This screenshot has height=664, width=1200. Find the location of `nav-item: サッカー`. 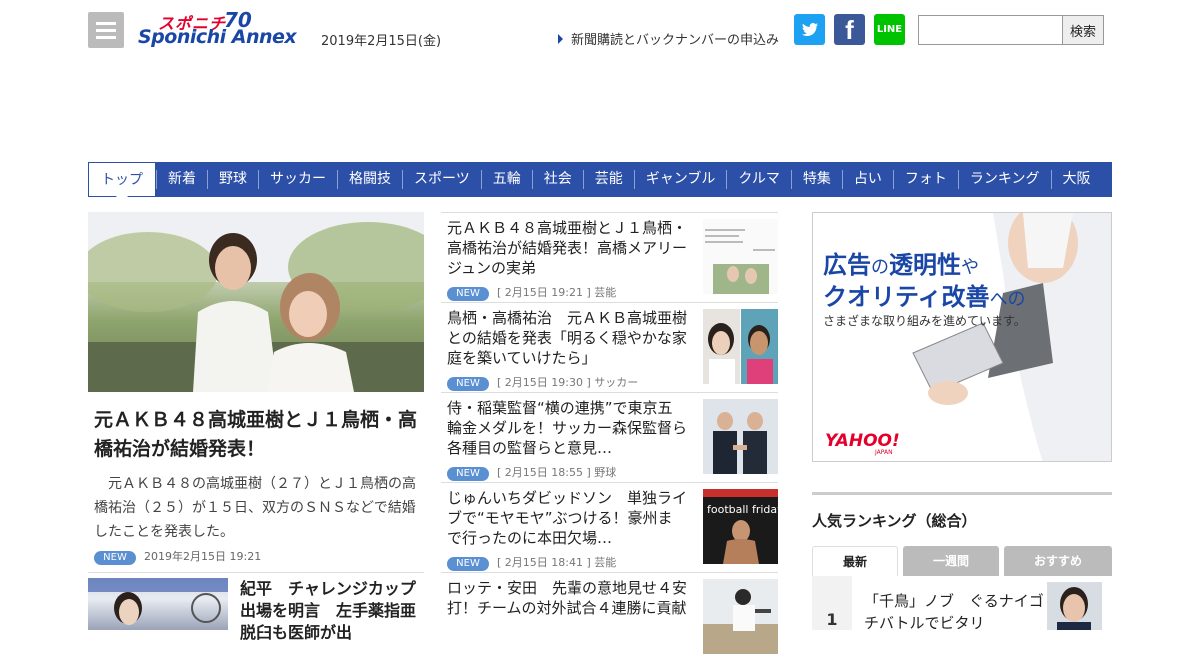

nav-item: サッカー is located at coordinates (297, 179).